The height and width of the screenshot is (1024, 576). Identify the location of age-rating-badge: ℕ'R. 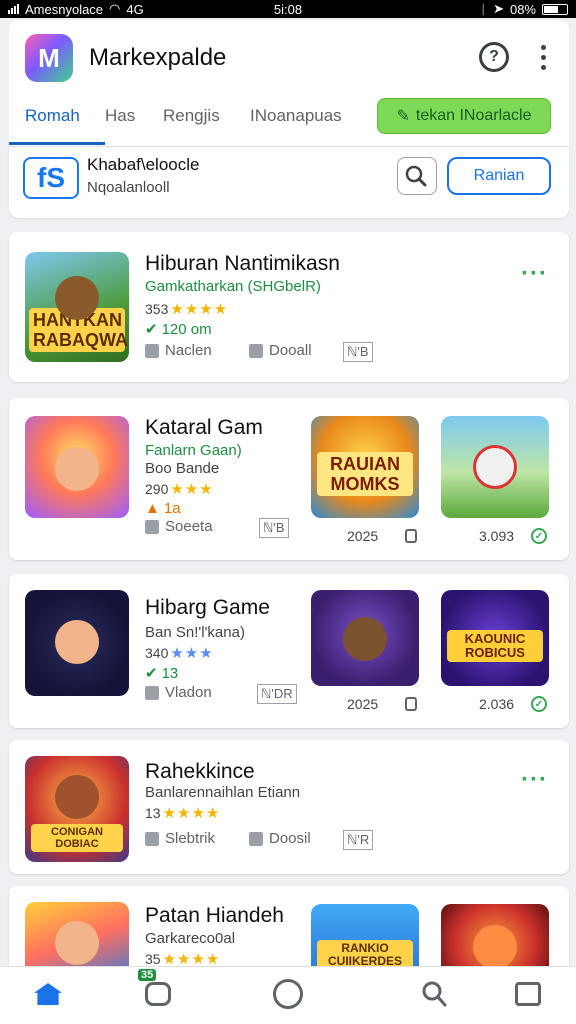
(358, 840).